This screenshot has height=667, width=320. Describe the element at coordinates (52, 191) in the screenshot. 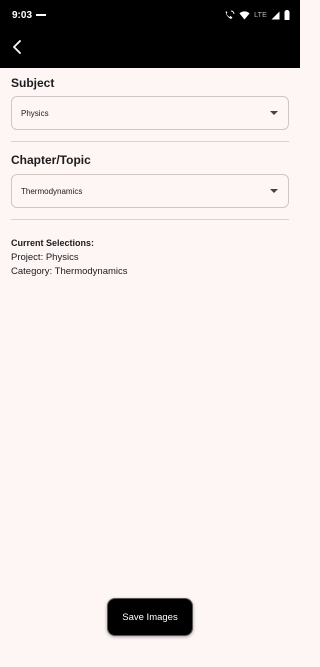

I see `chapter-selected-value: Thermodynamics` at that location.